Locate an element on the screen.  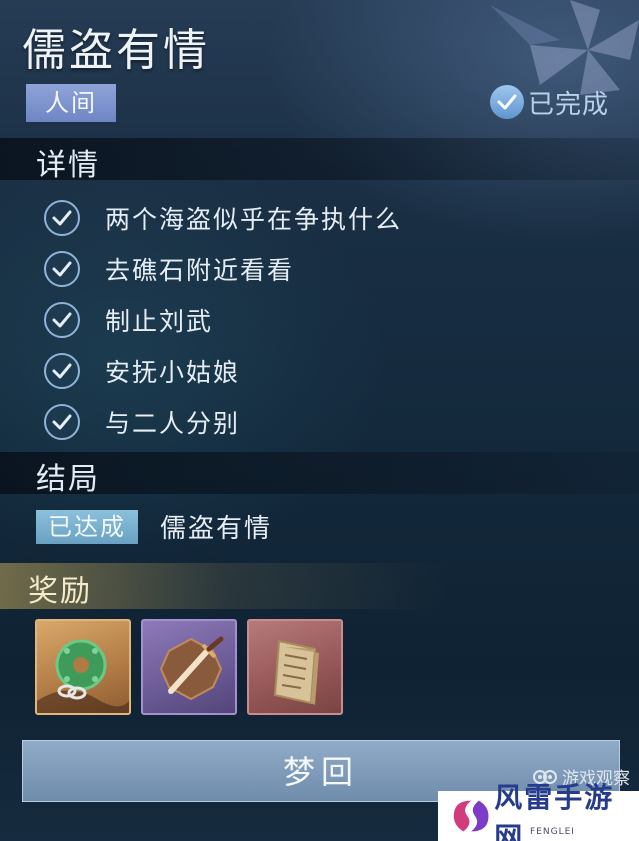
reward-item-book is located at coordinates (295, 667).